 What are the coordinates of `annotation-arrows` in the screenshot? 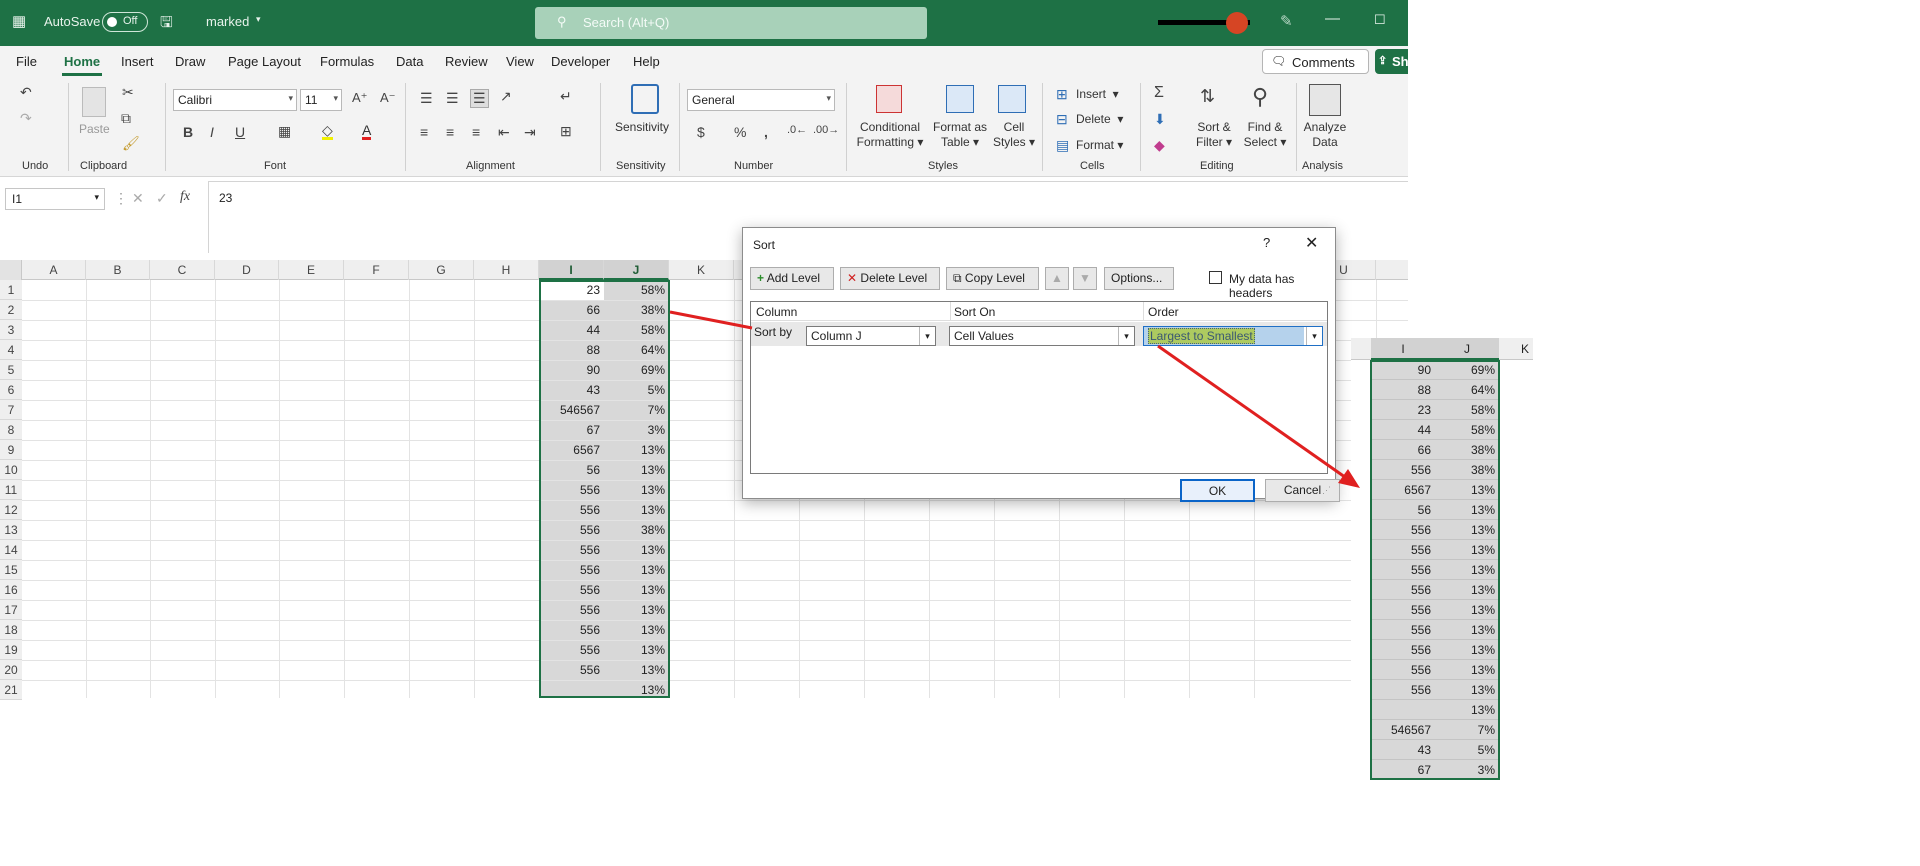 It's located at (1014, 399).